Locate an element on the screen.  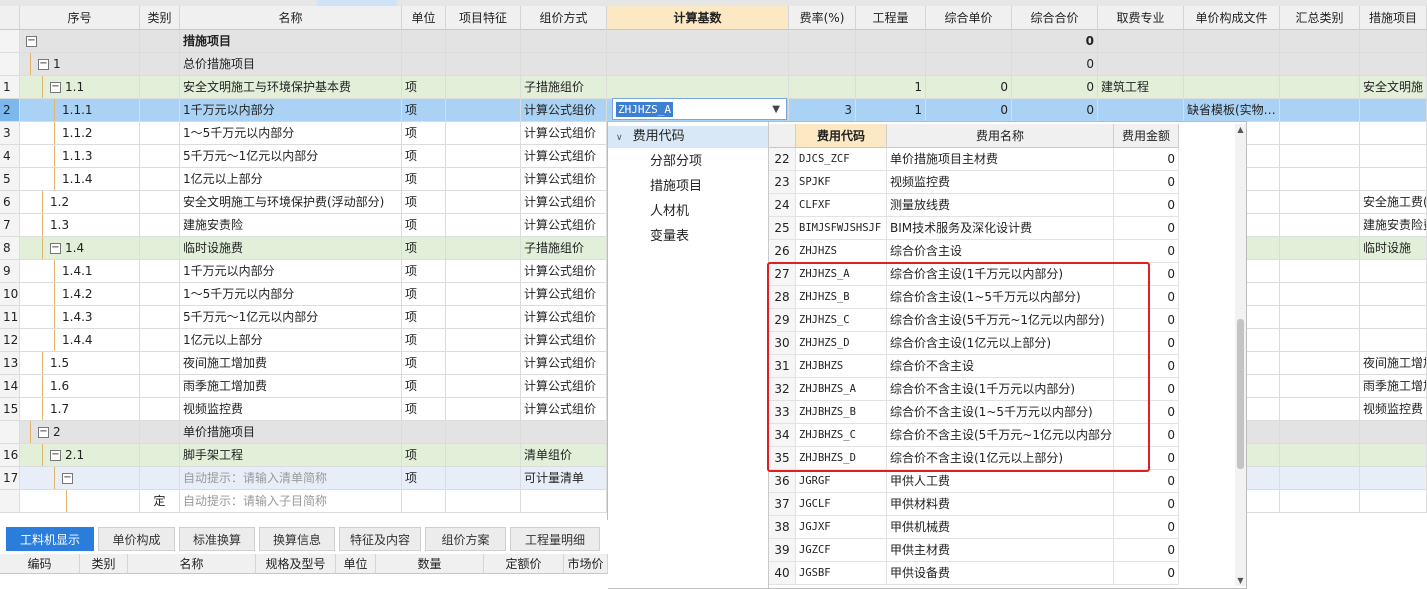
detail-column-header: 定额价 is located at coordinates (524, 564).